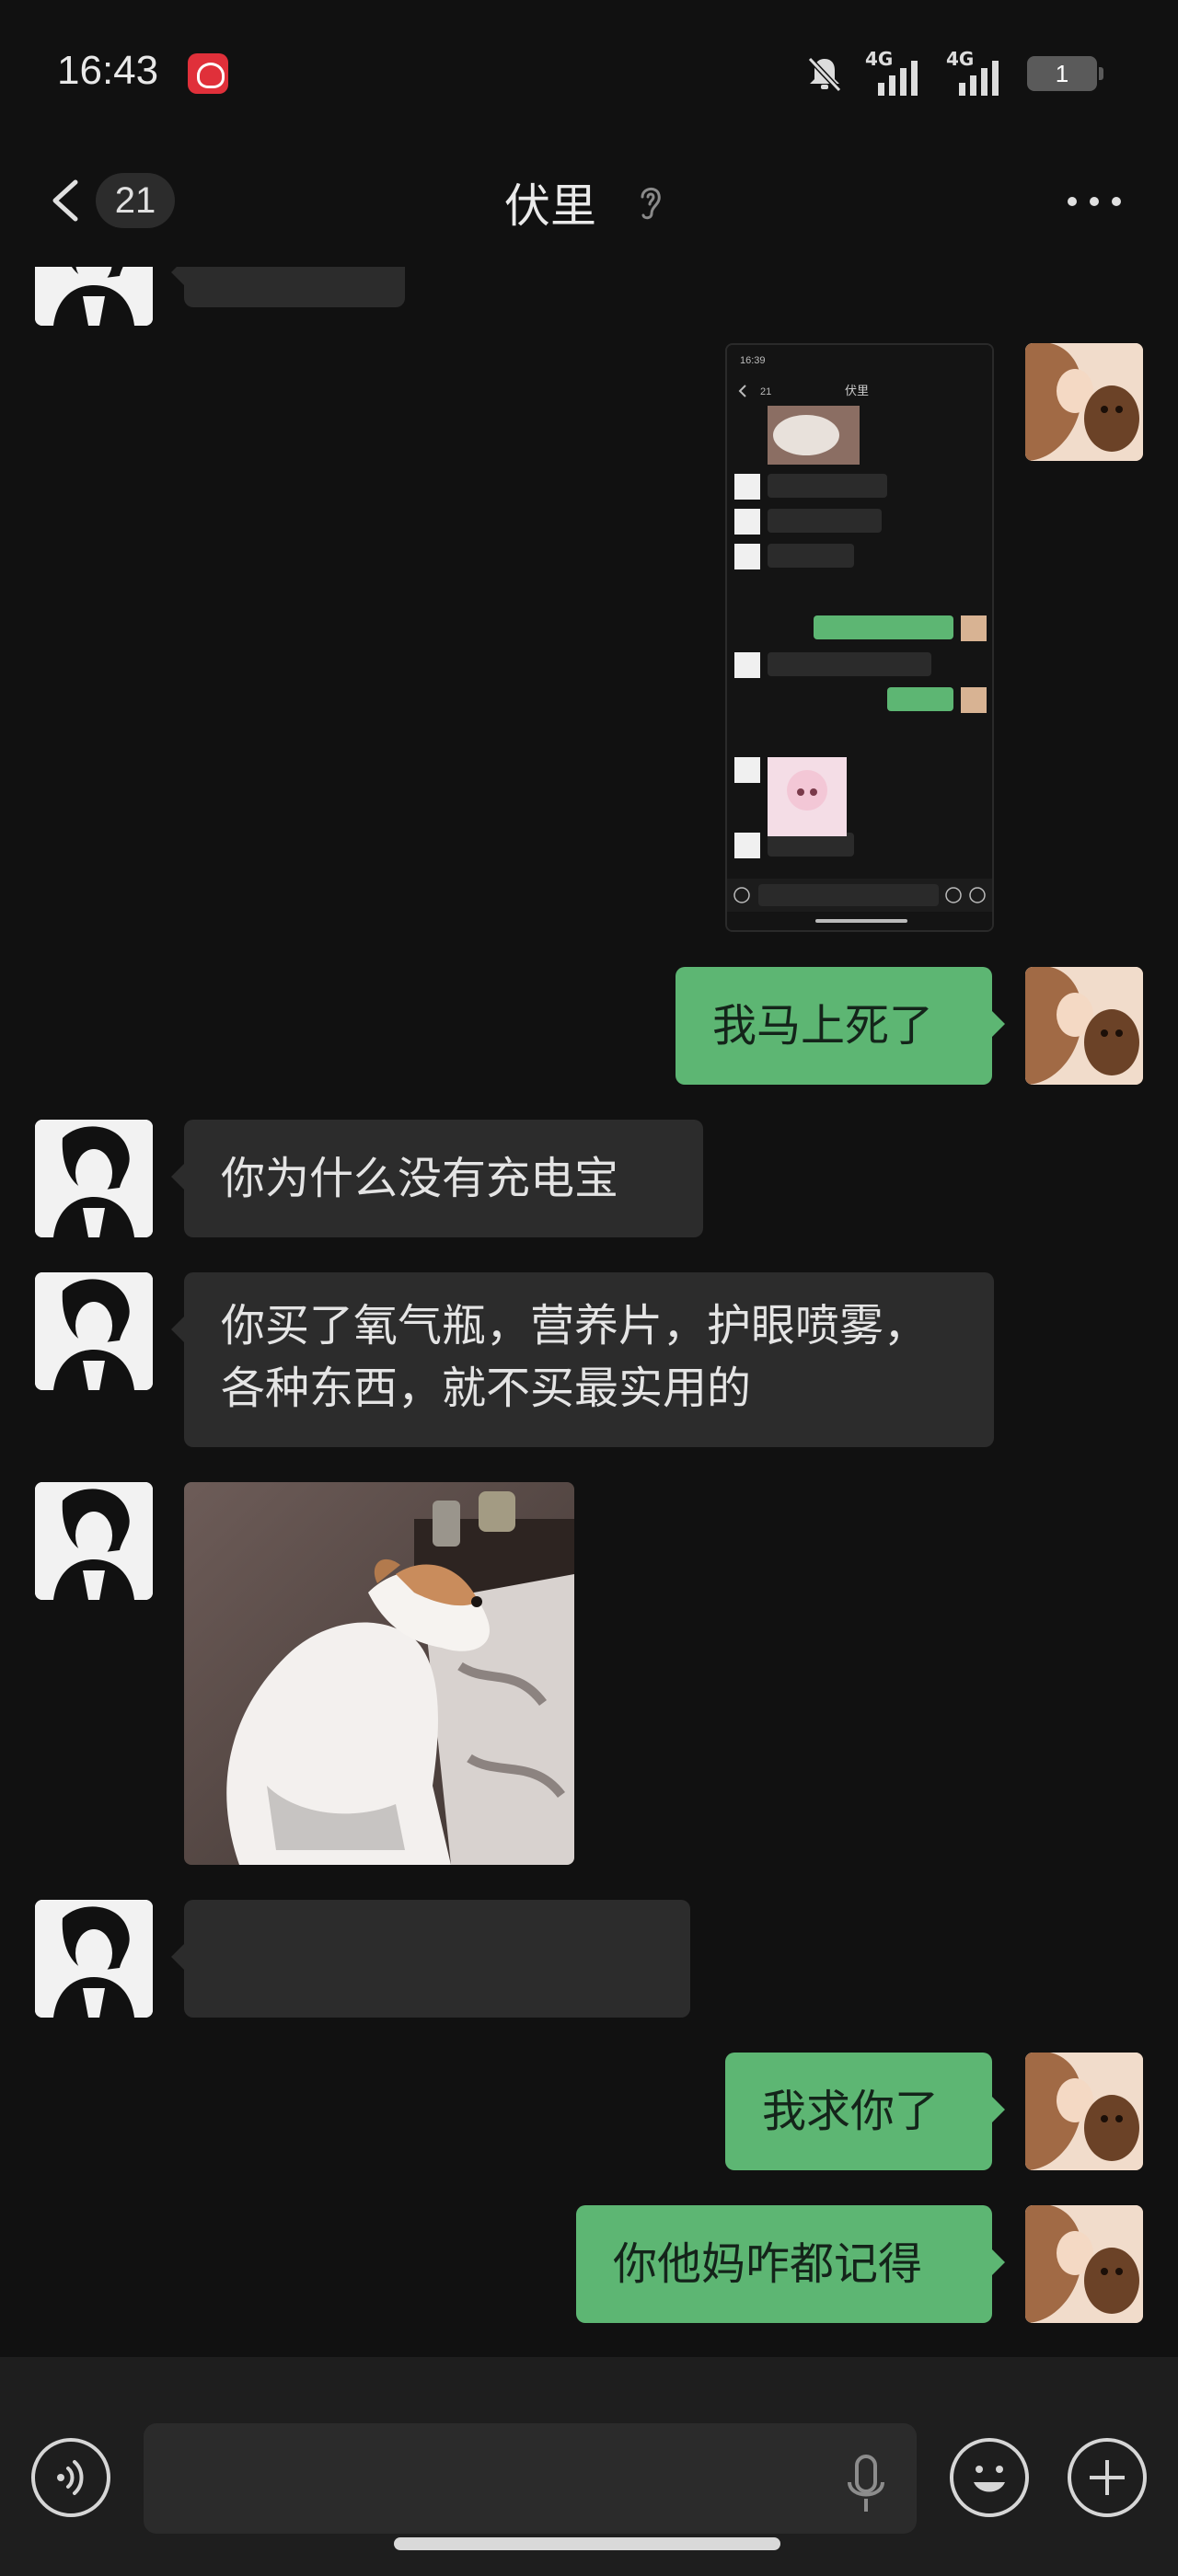 The height and width of the screenshot is (2576, 1178). Describe the element at coordinates (1095, 201) in the screenshot. I see `more-dots-icon` at that location.